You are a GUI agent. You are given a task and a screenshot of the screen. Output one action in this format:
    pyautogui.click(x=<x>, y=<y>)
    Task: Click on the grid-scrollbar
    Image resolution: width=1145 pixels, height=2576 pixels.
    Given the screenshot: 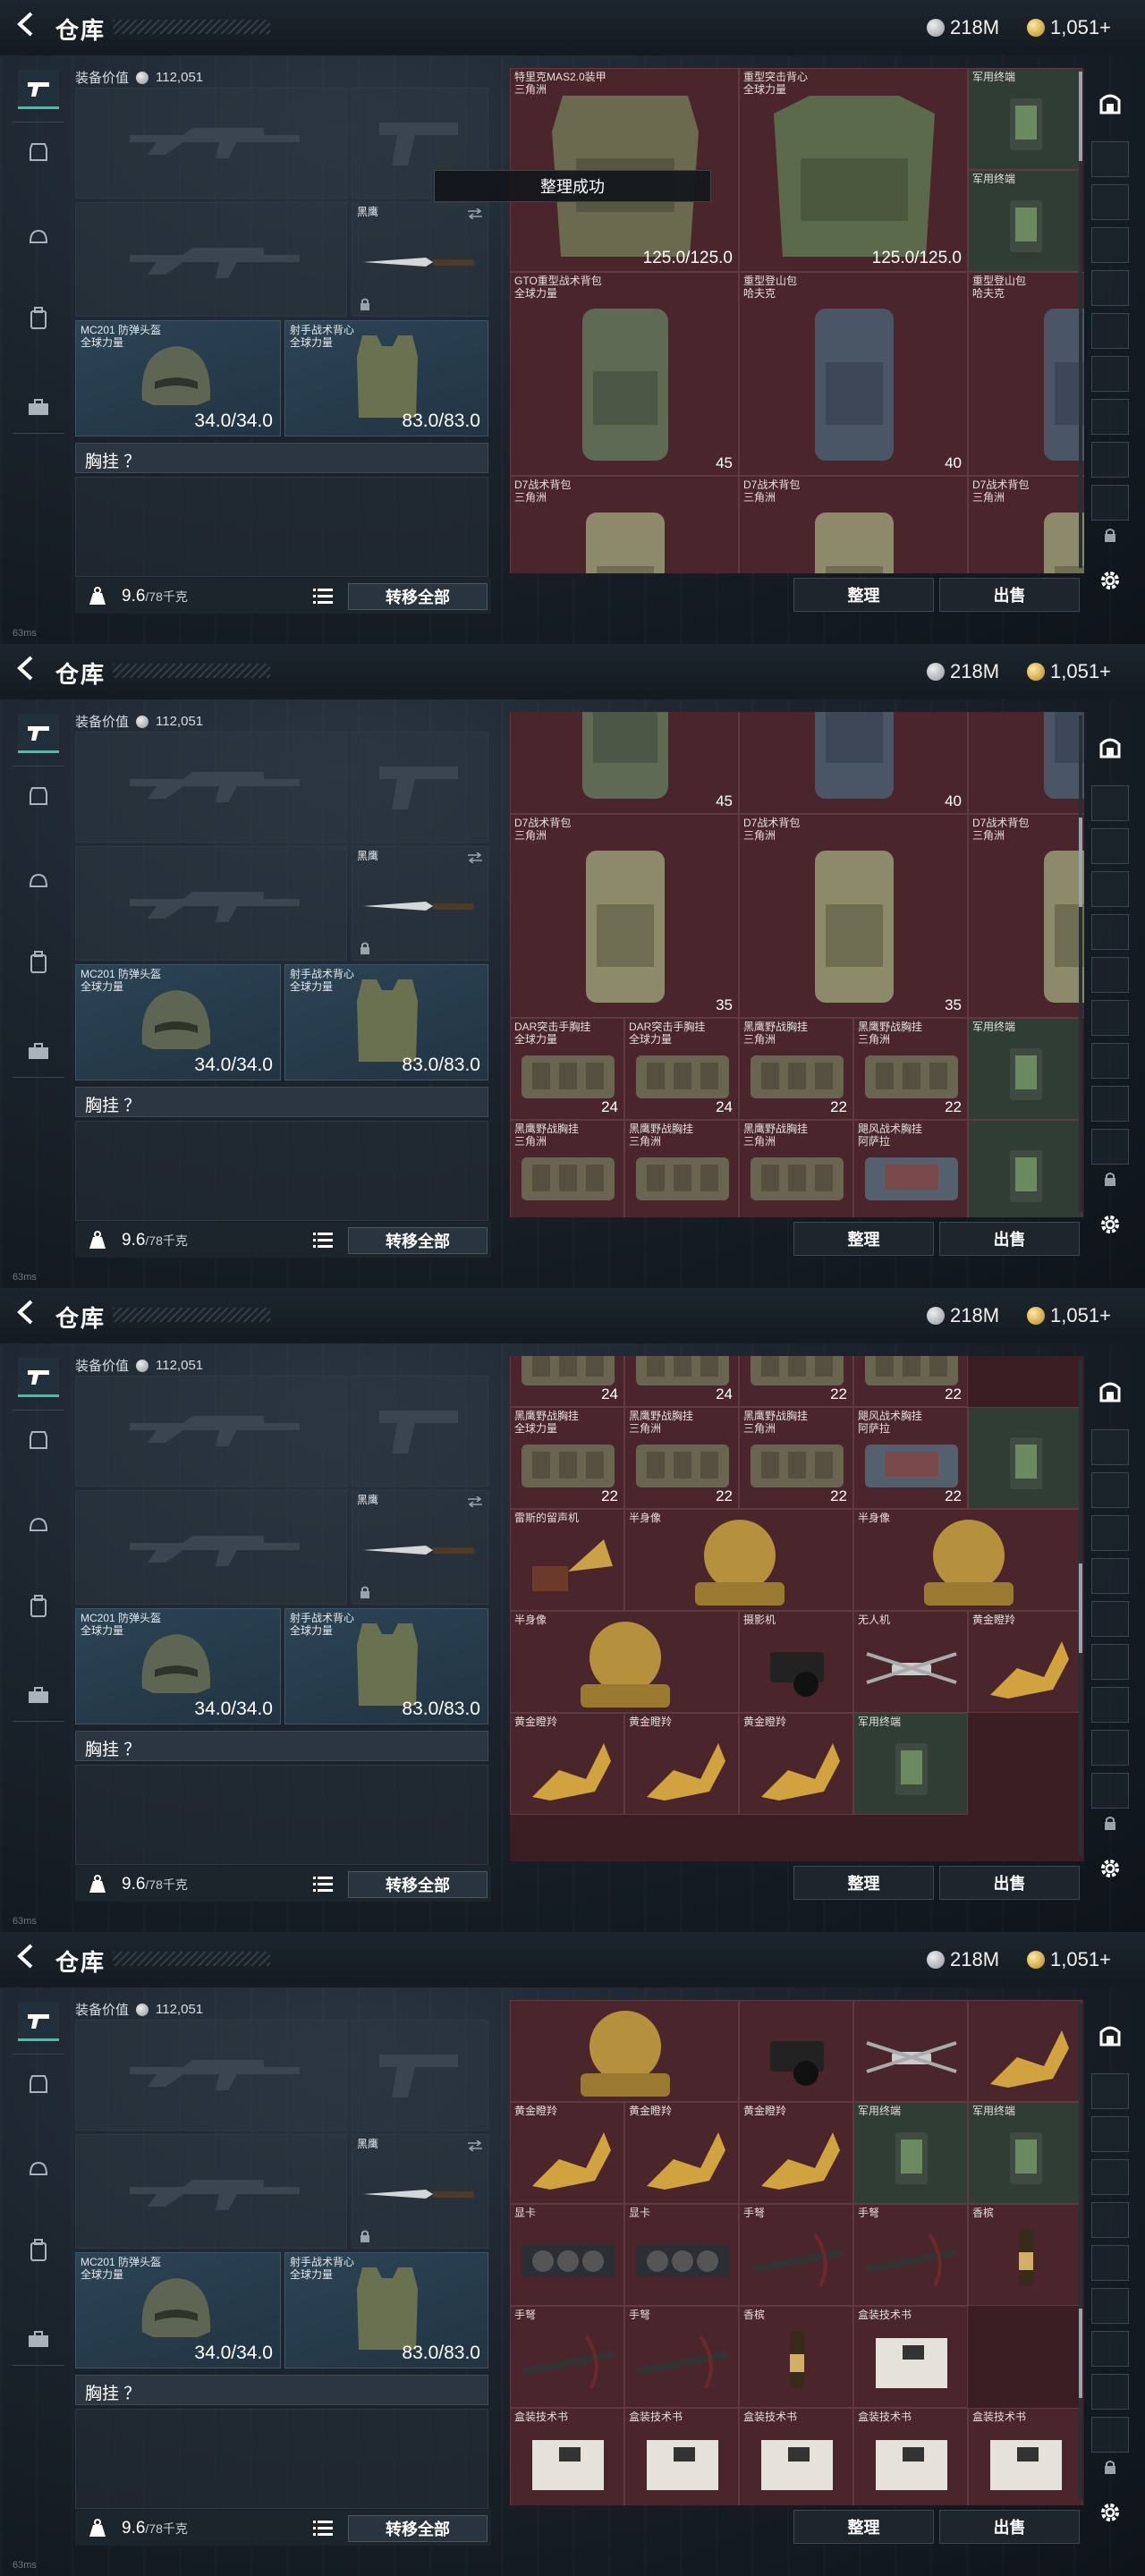 What is the action you would take?
    pyautogui.click(x=1080, y=2252)
    